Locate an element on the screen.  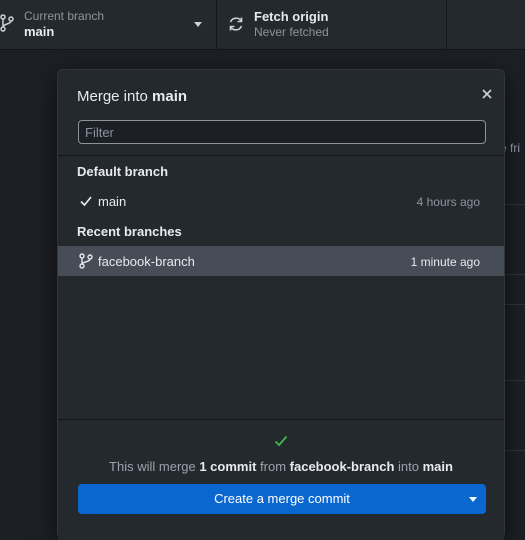
merge-button-label: Create a merge commit is located at coordinates (282, 498).